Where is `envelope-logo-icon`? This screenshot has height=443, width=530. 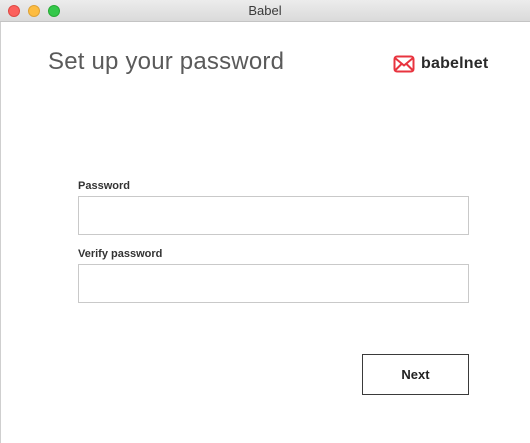 envelope-logo-icon is located at coordinates (404, 64).